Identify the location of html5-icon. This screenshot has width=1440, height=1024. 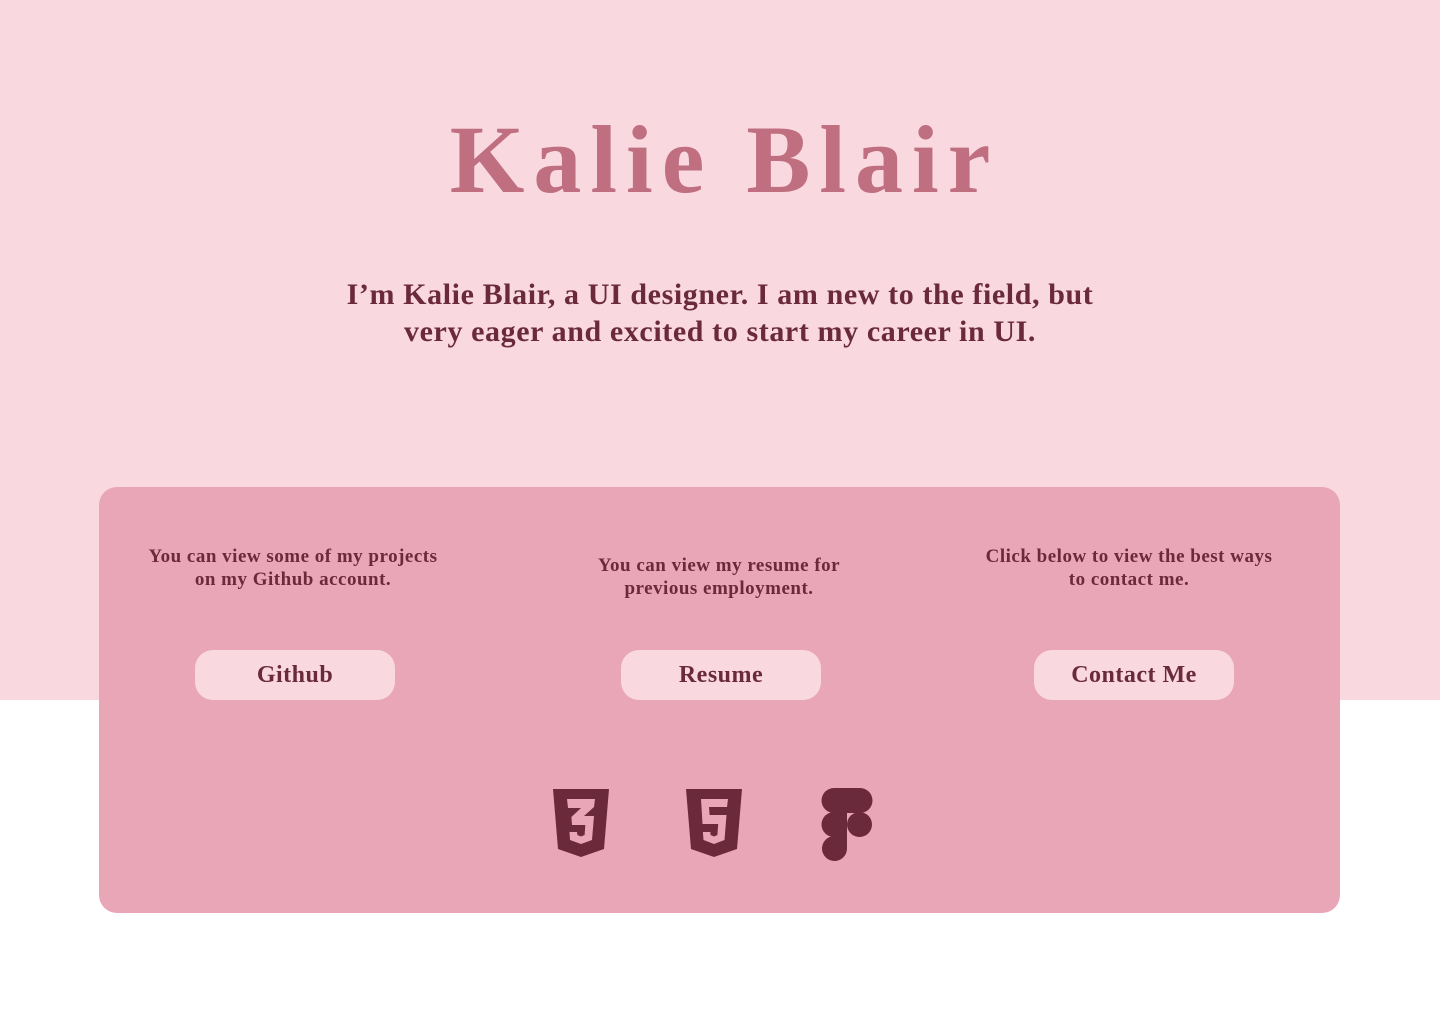
(714, 823).